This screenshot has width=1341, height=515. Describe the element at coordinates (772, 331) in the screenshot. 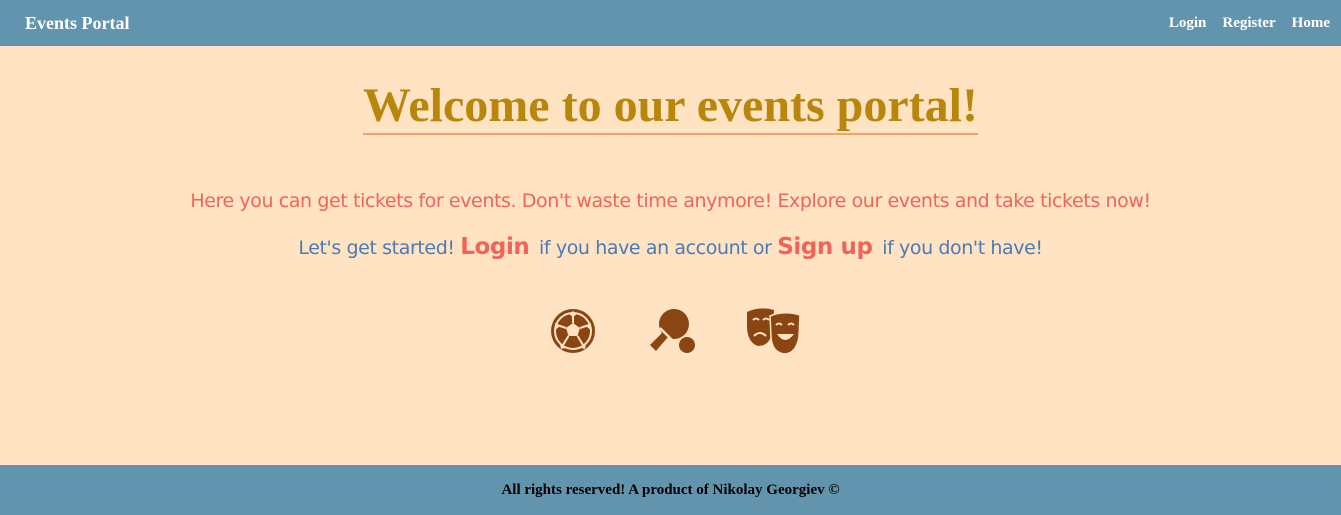

I see `theater-masks-icon` at that location.